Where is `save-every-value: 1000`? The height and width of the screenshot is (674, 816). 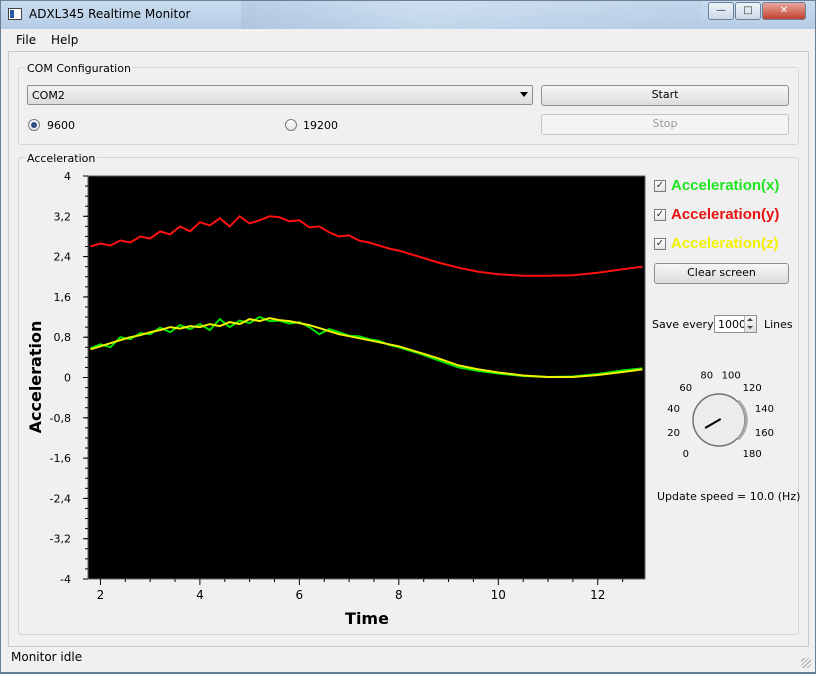 save-every-value: 1000 is located at coordinates (732, 324).